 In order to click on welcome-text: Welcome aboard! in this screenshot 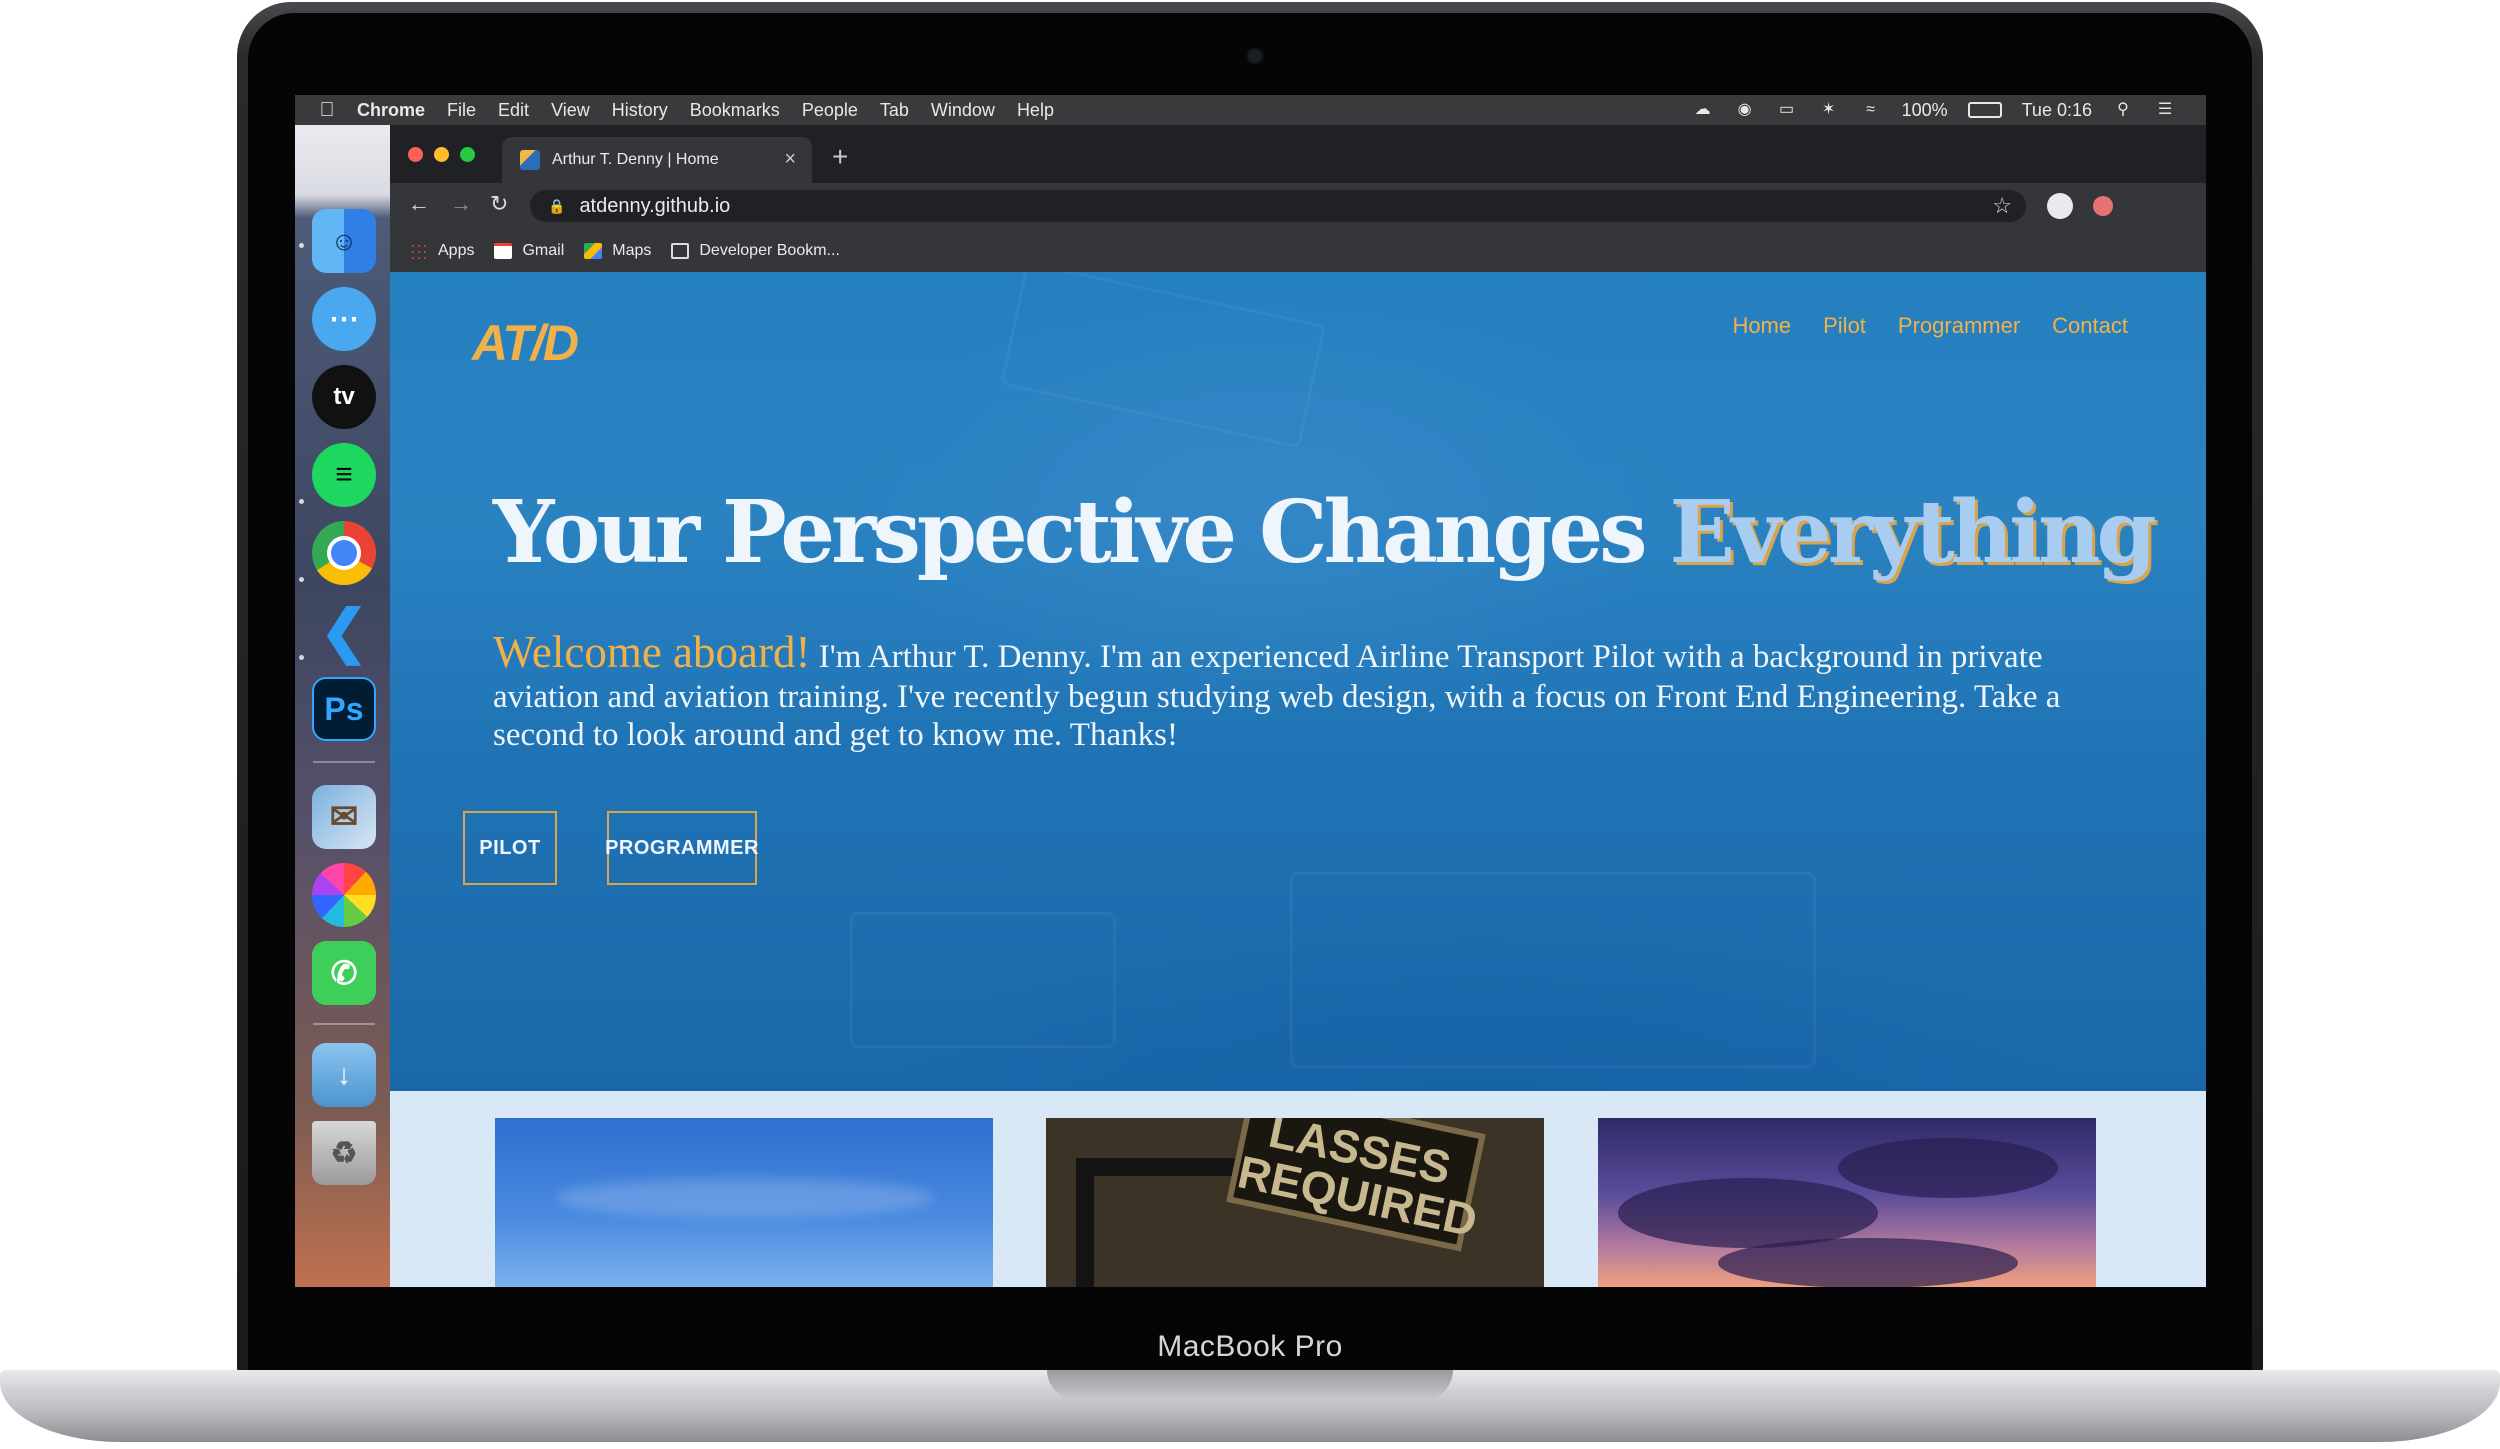, I will do `click(652, 652)`.